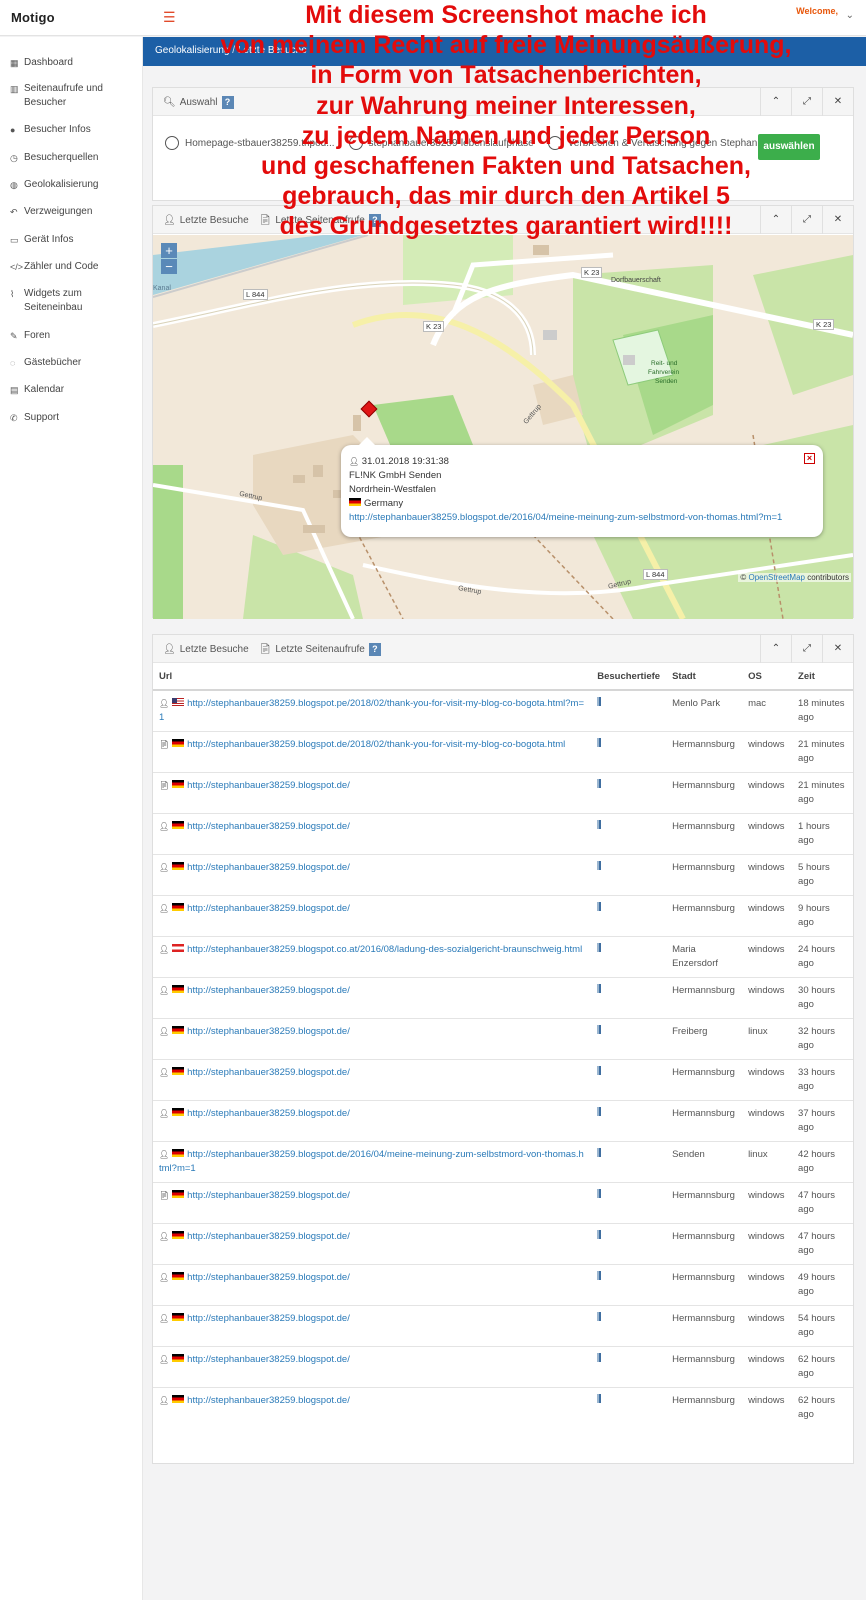  What do you see at coordinates (214, 649) in the screenshot?
I see `tab-letzte-besuche: Letzte Besuche` at bounding box center [214, 649].